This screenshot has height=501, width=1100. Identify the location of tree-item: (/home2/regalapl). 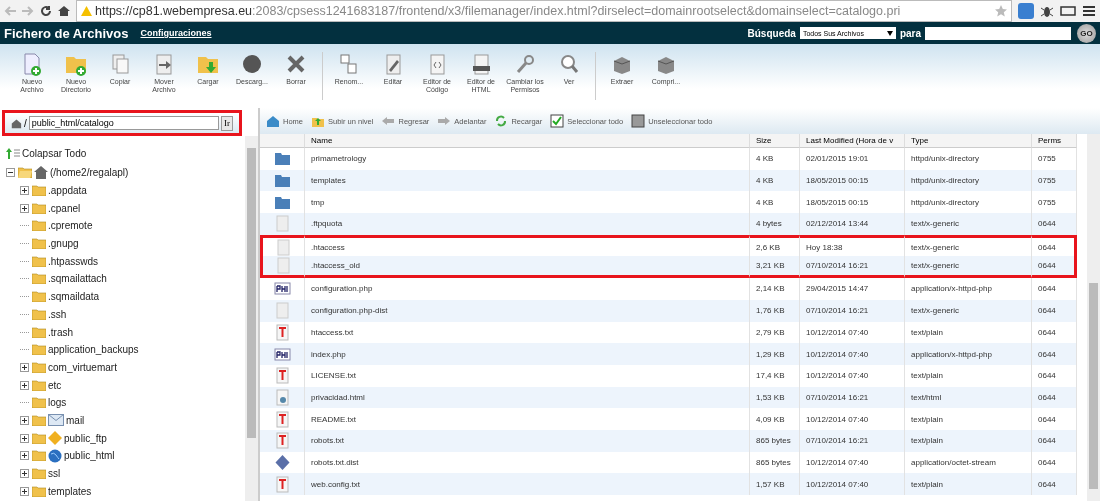
(89, 173).